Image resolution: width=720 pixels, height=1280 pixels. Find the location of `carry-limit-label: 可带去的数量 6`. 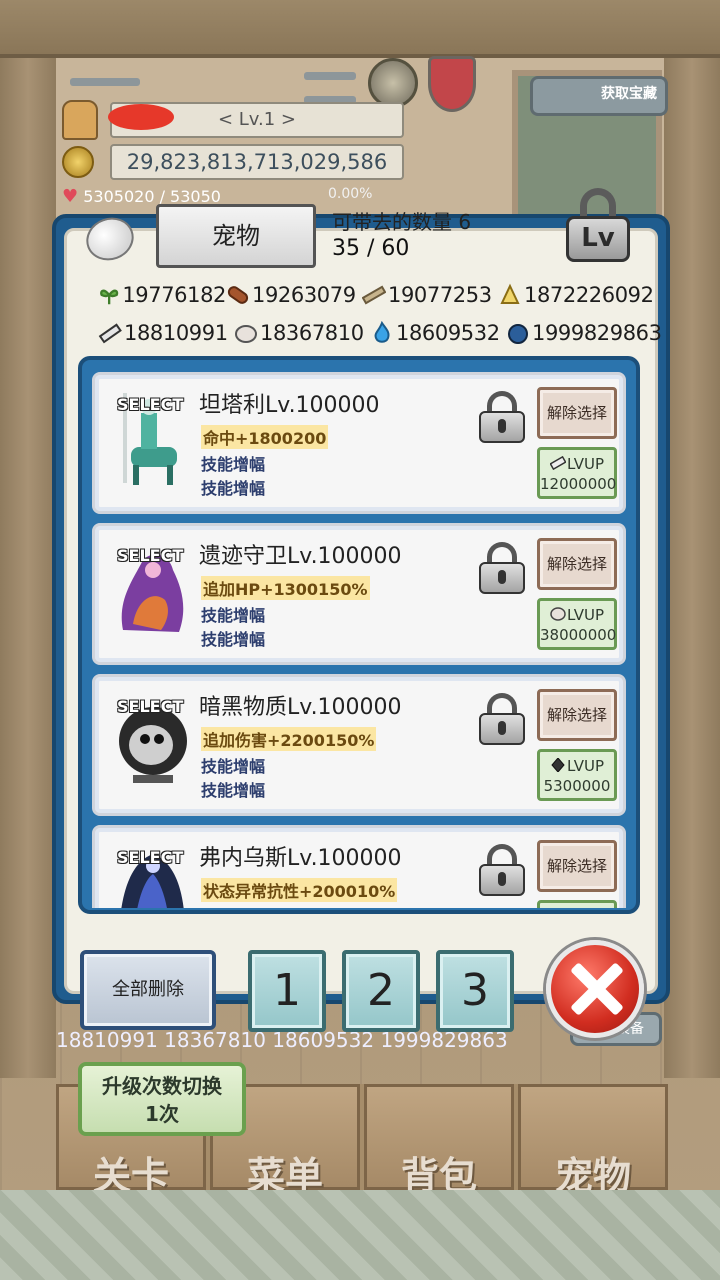

carry-limit-label: 可带去的数量 6 is located at coordinates (402, 222).